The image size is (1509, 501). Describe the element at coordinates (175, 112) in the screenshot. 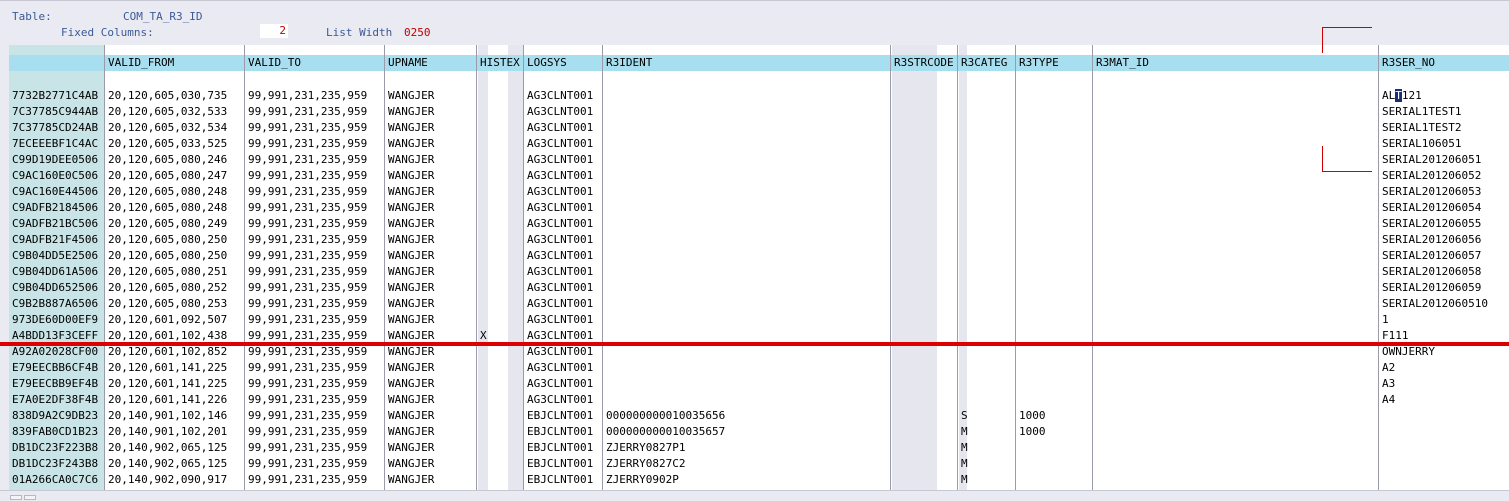

I see `cell-valid-from: 20,120,605,032,533` at that location.